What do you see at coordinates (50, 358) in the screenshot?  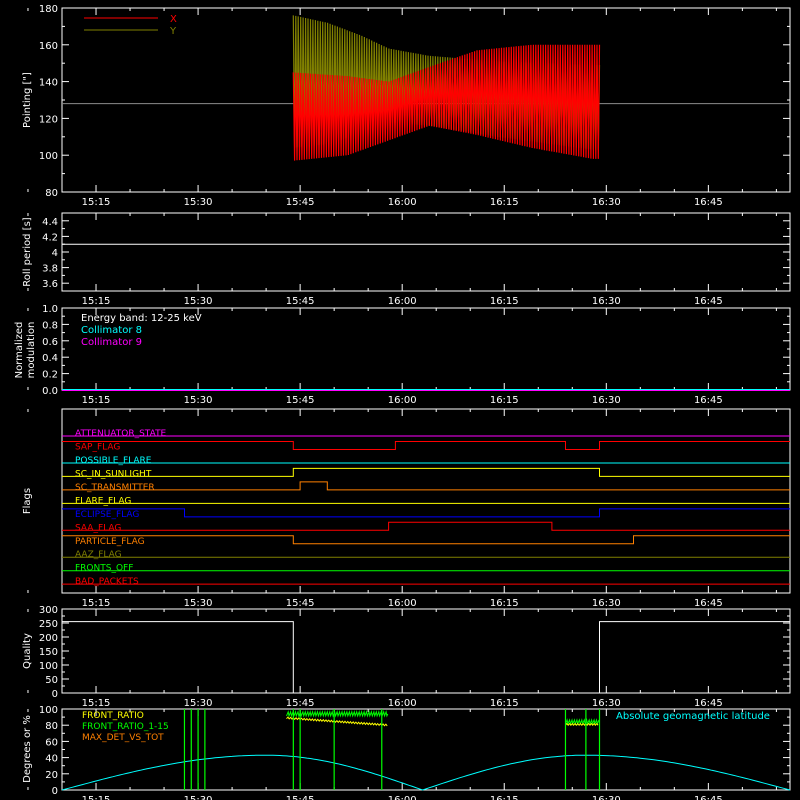 I see `y-tick-label: 0.4` at bounding box center [50, 358].